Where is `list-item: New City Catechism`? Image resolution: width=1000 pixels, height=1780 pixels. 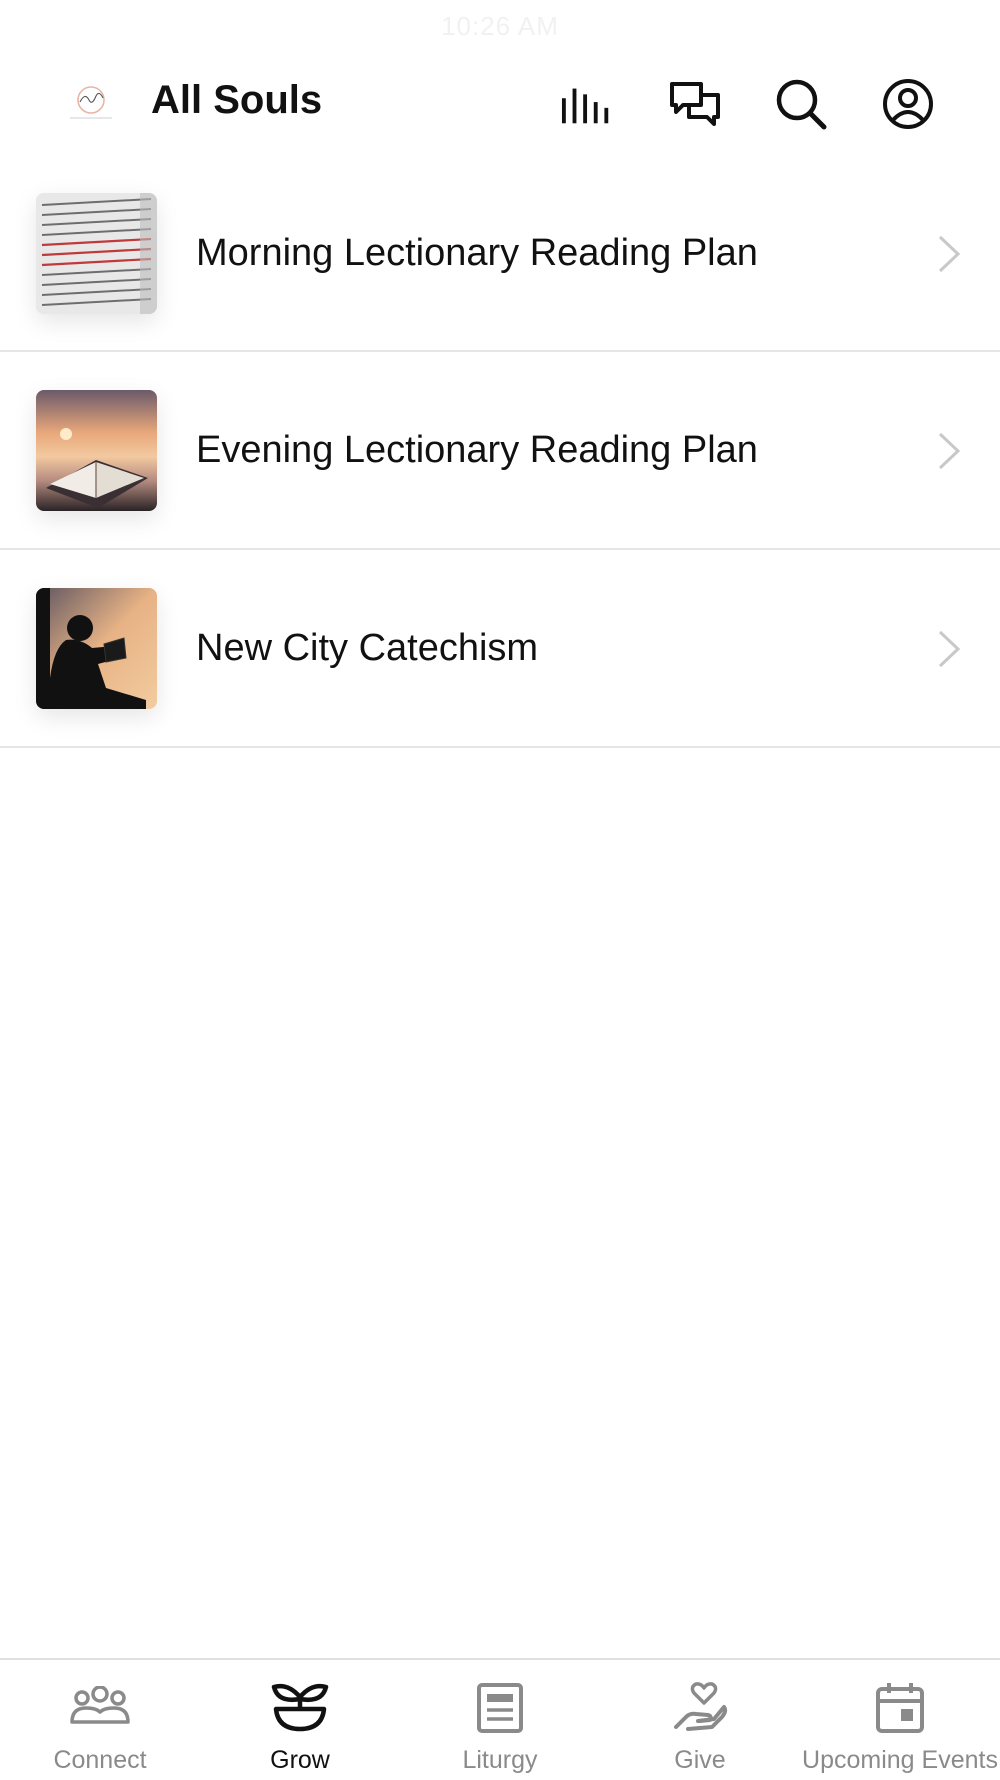 list-item: New City Catechism is located at coordinates (500, 649).